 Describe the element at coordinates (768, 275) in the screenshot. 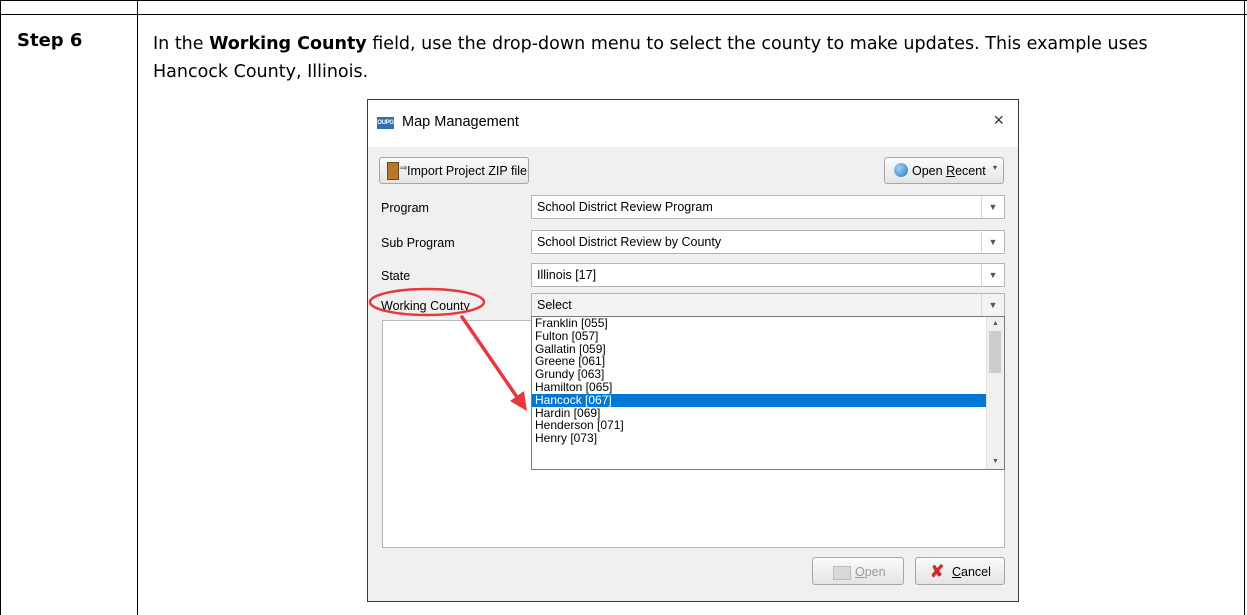

I see `state-select: Illinois [17] ▼` at that location.